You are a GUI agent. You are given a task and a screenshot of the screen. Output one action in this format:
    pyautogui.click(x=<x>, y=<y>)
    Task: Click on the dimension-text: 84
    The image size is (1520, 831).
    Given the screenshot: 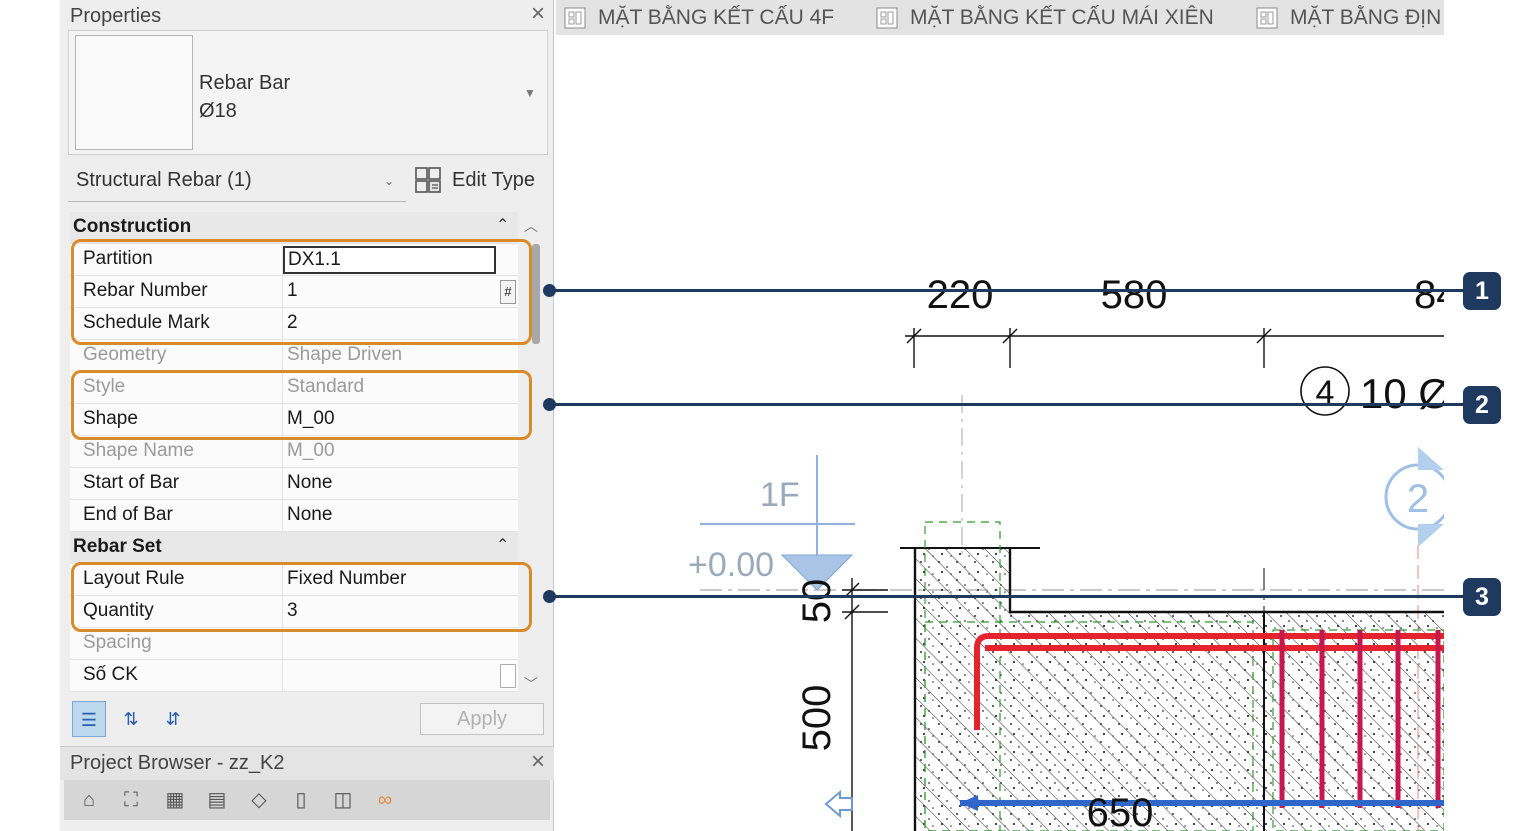 What is the action you would take?
    pyautogui.click(x=1429, y=295)
    